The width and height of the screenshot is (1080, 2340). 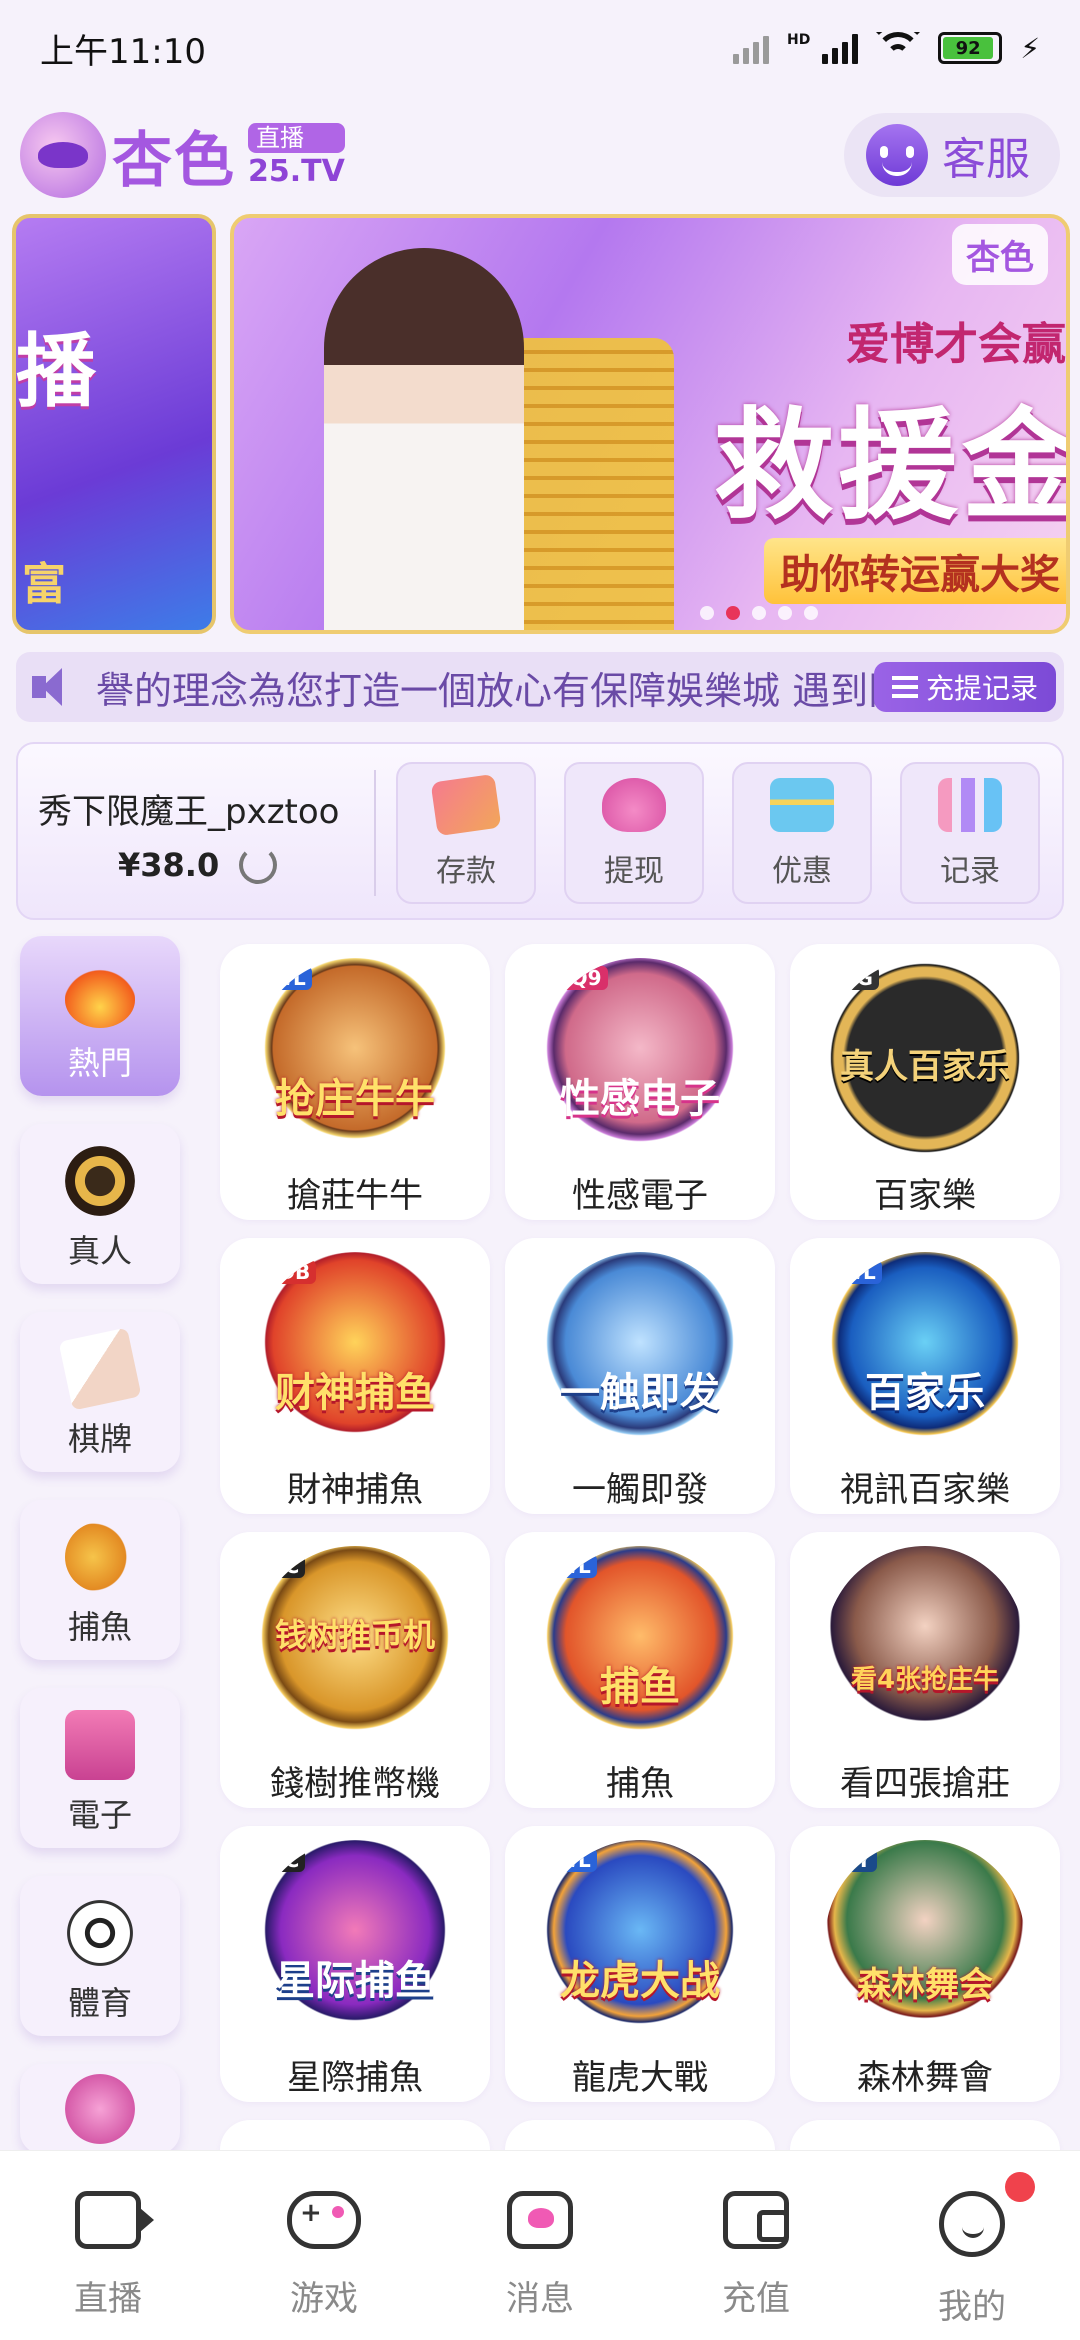 I want to click on money-bag-icon, so click(x=634, y=805).